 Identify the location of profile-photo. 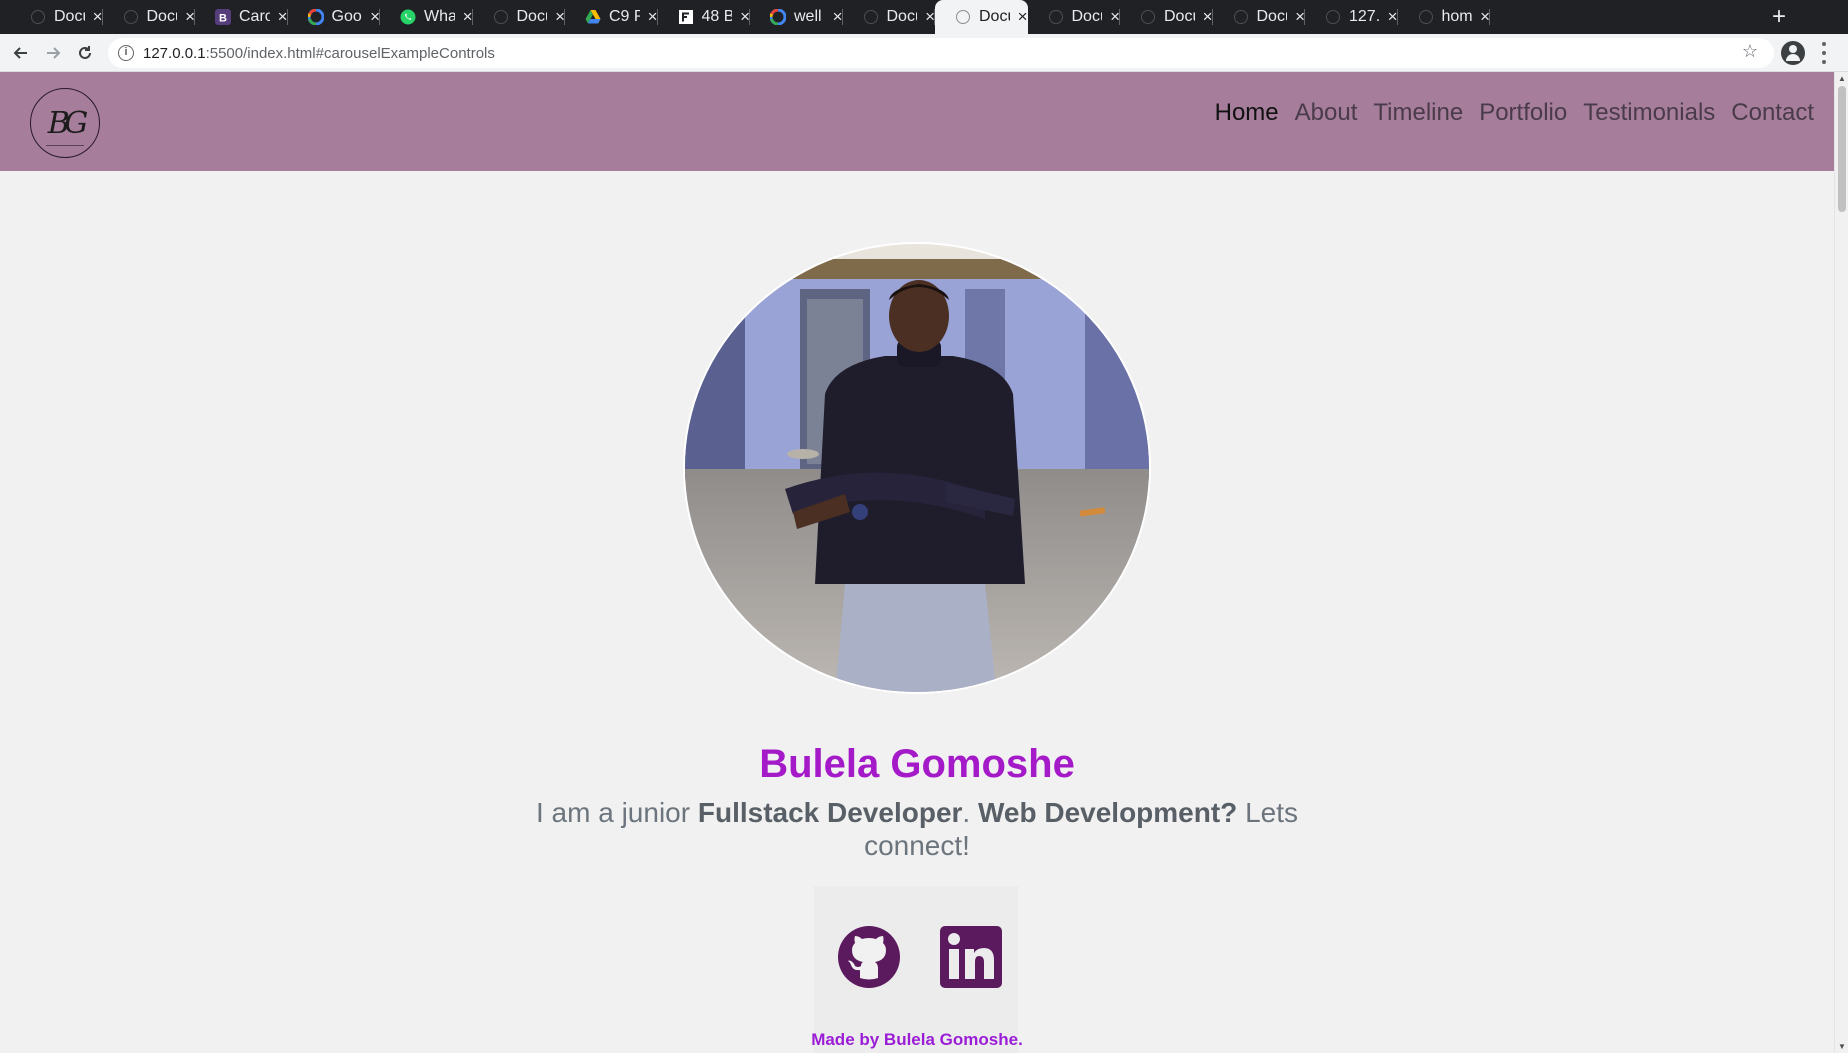
(917, 468).